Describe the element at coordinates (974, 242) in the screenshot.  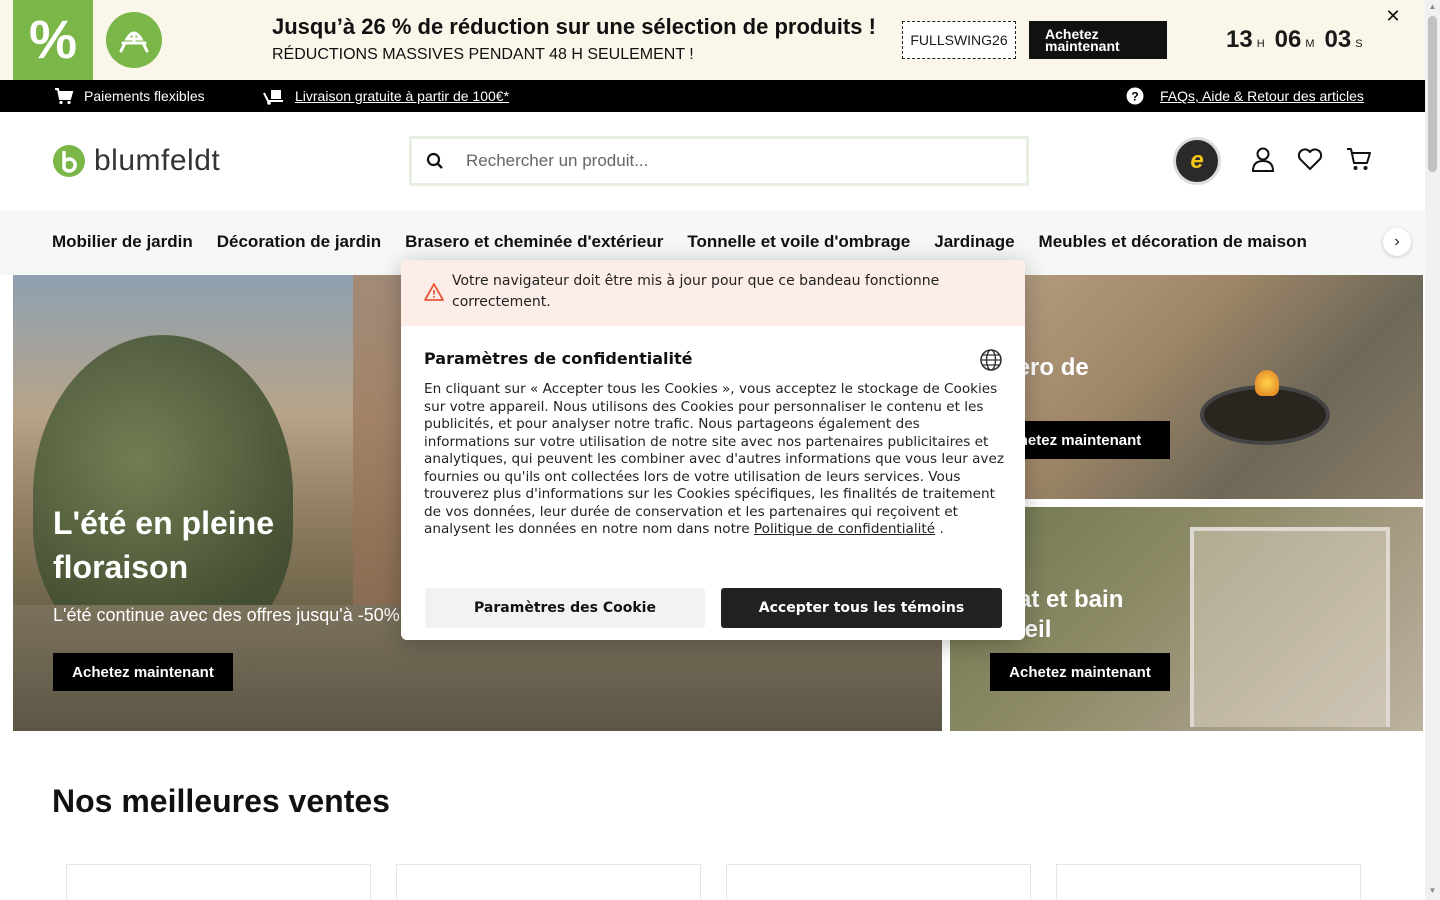
I see `nav-item-gardening: Jardinage` at that location.